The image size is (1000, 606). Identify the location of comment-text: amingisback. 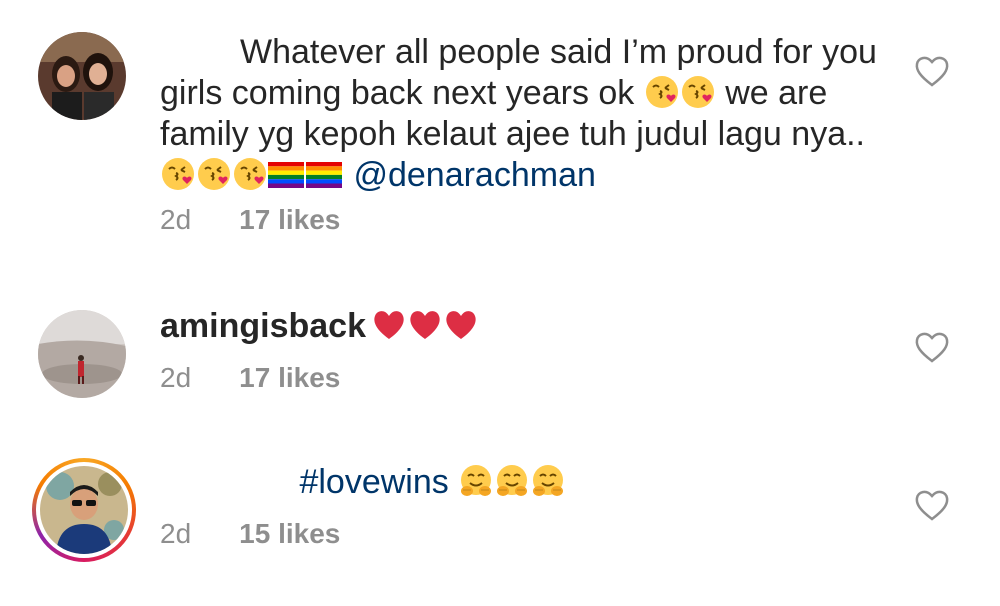
(530, 326).